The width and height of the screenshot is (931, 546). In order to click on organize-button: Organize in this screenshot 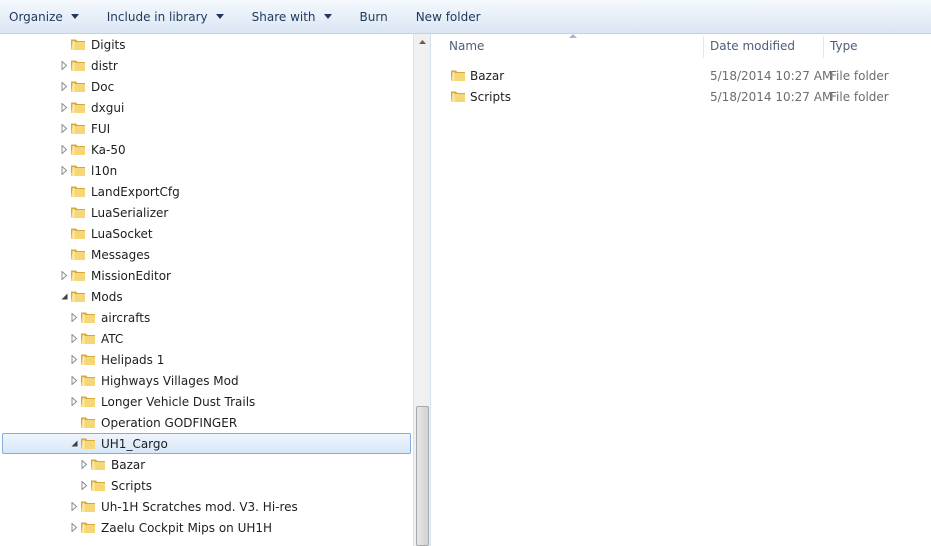, I will do `click(44, 16)`.